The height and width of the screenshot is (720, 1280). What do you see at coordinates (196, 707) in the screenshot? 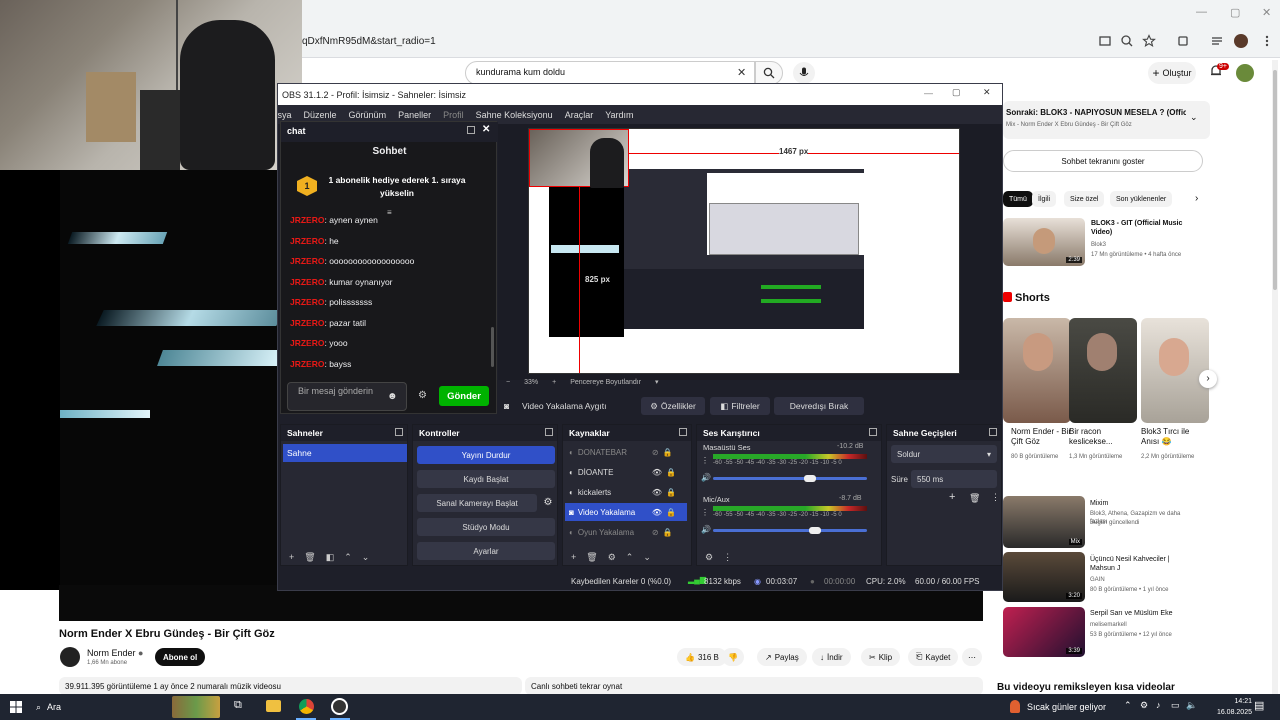
I see `search-highlight-image` at bounding box center [196, 707].